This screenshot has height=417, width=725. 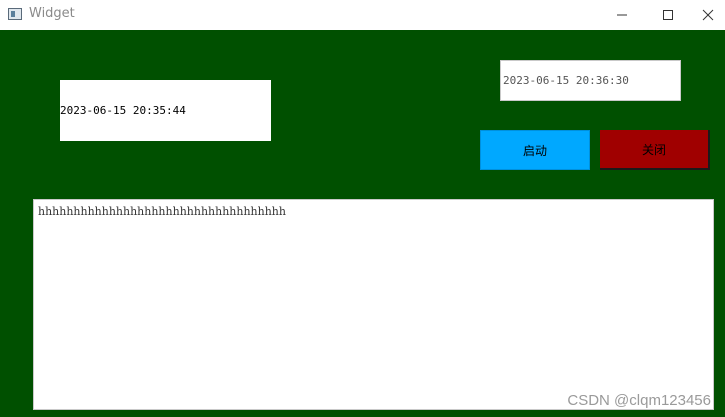 What do you see at coordinates (535, 150) in the screenshot?
I see `start-button: 启动` at bounding box center [535, 150].